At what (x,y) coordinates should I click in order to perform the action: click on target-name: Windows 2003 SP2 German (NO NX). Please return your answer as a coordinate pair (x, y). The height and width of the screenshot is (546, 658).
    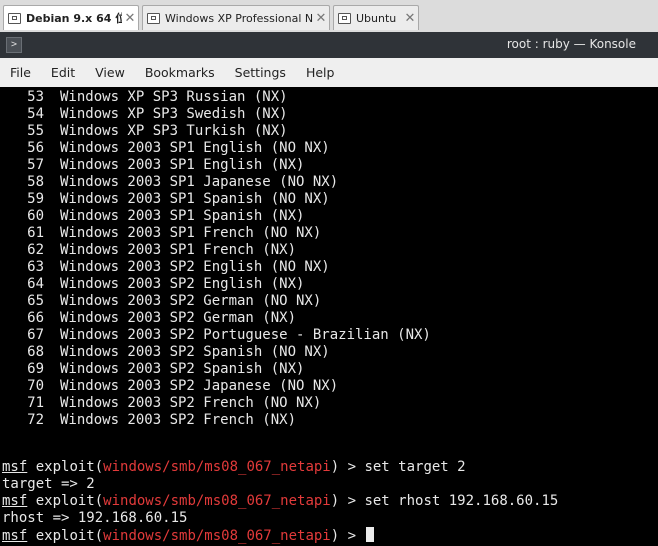
    Looking at the image, I should click on (191, 301).